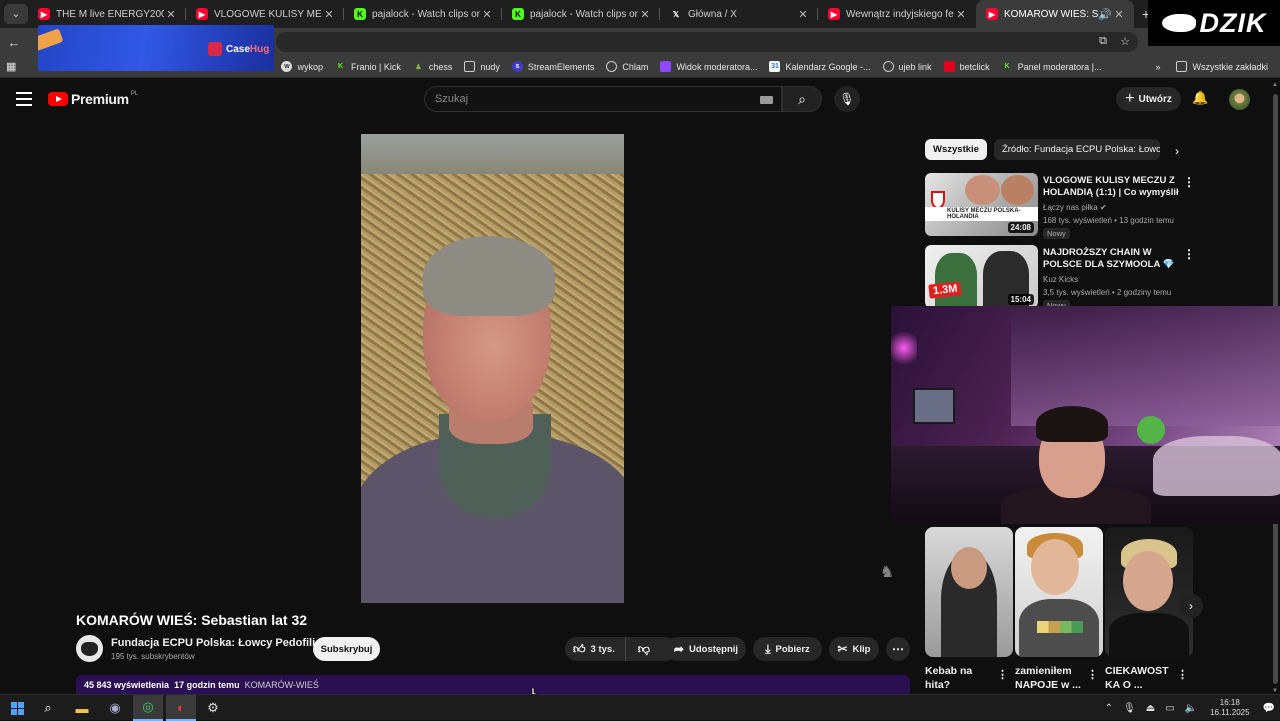  What do you see at coordinates (1129, 708) in the screenshot?
I see `microphone-icon: 🎙` at bounding box center [1129, 708].